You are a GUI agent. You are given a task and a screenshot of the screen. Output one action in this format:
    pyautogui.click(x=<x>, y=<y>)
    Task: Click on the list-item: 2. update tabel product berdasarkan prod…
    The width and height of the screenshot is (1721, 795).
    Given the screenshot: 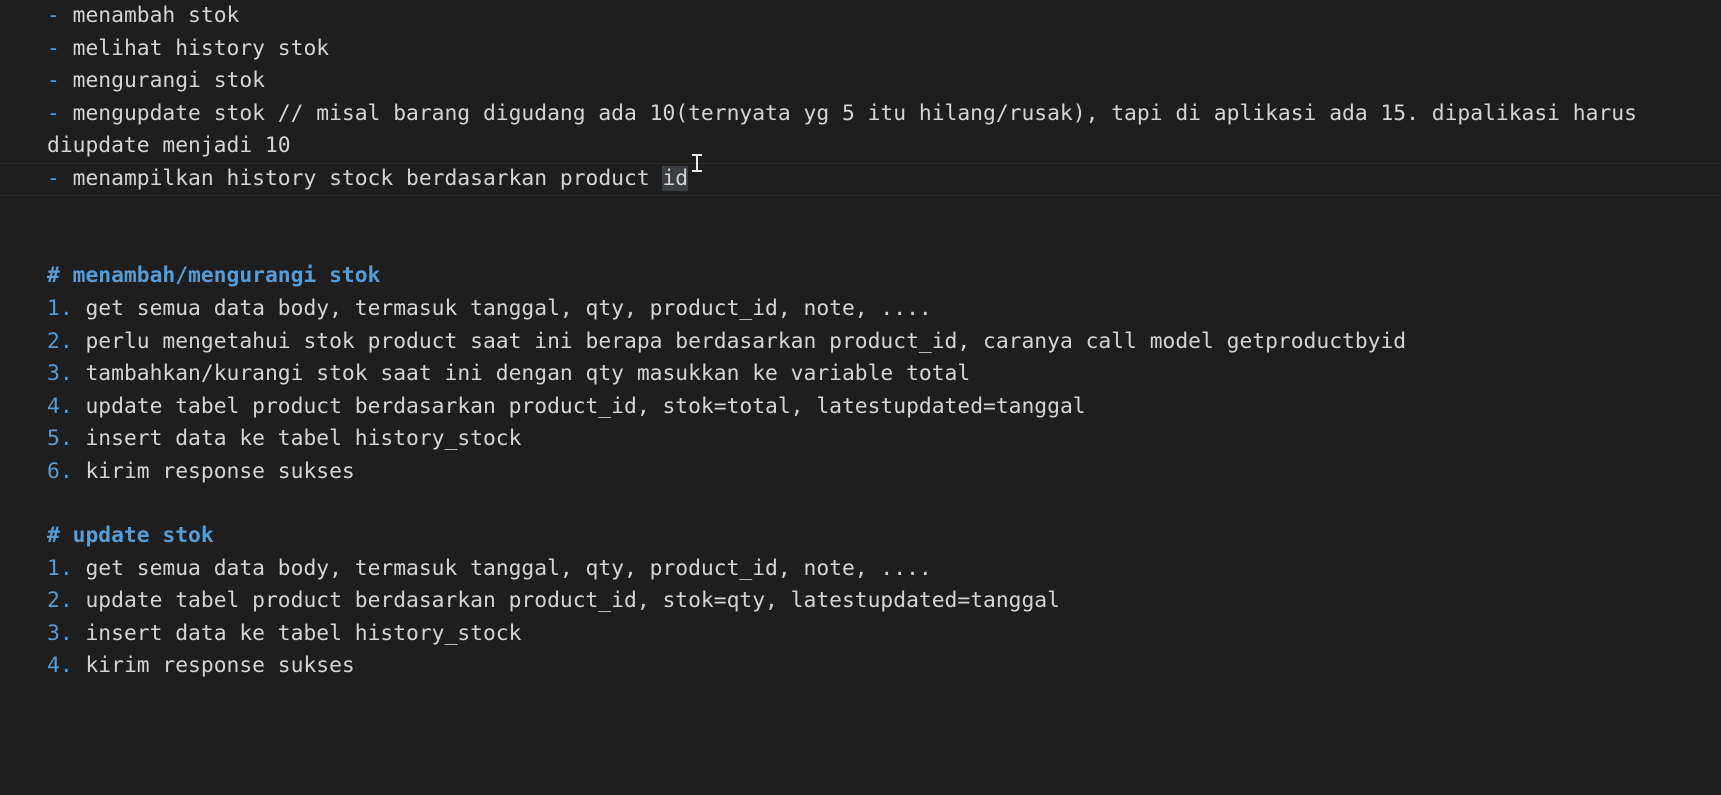 What is the action you would take?
    pyautogui.click(x=553, y=601)
    